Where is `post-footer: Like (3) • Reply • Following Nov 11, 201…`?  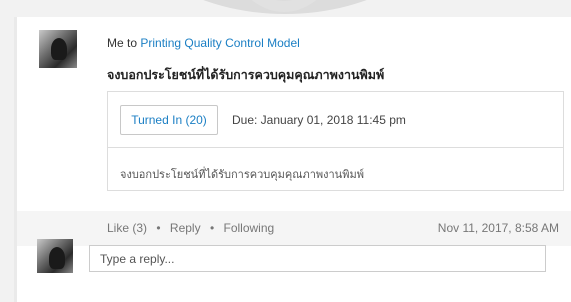 post-footer: Like (3) • Reply • Following Nov 11, 201… is located at coordinates (294, 228).